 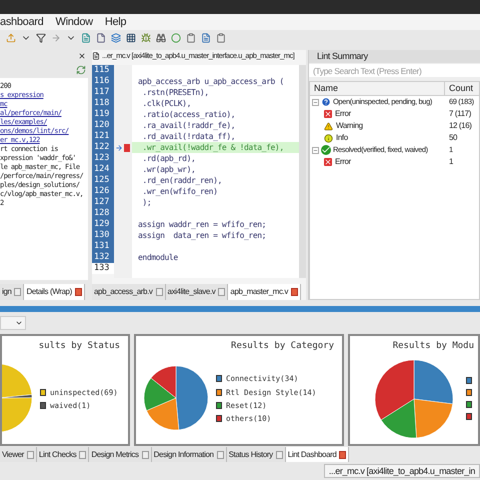 What do you see at coordinates (101, 38) in the screenshot?
I see `page-icon` at bounding box center [101, 38].